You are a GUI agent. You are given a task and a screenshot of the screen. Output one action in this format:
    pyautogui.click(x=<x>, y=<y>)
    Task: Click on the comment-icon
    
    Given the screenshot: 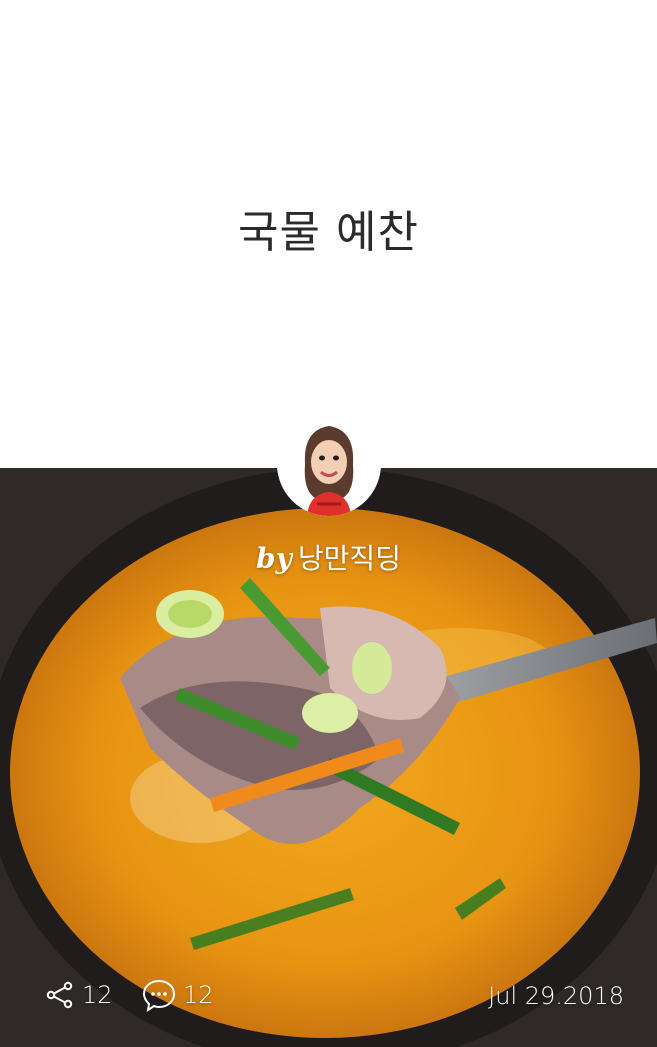 What is the action you would take?
    pyautogui.click(x=159, y=995)
    